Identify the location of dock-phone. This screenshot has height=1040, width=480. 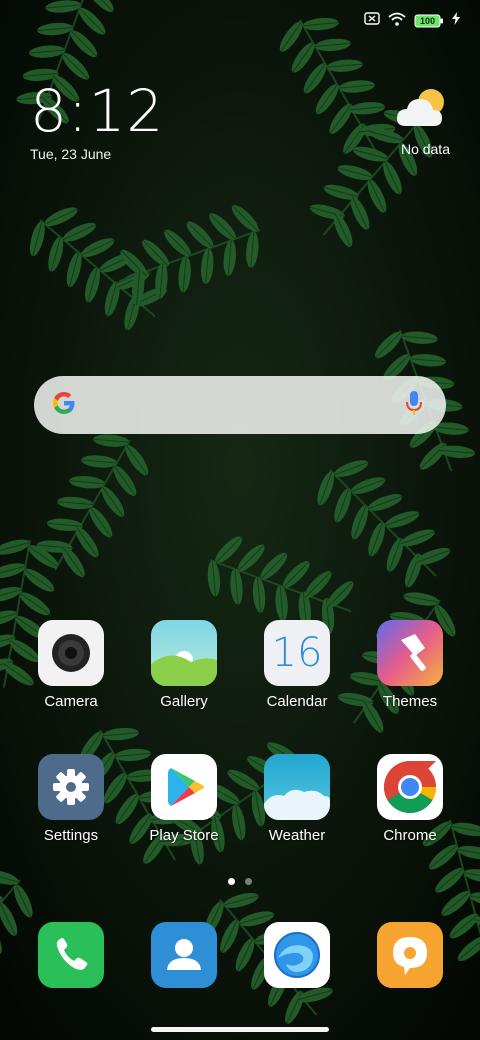
(71, 955).